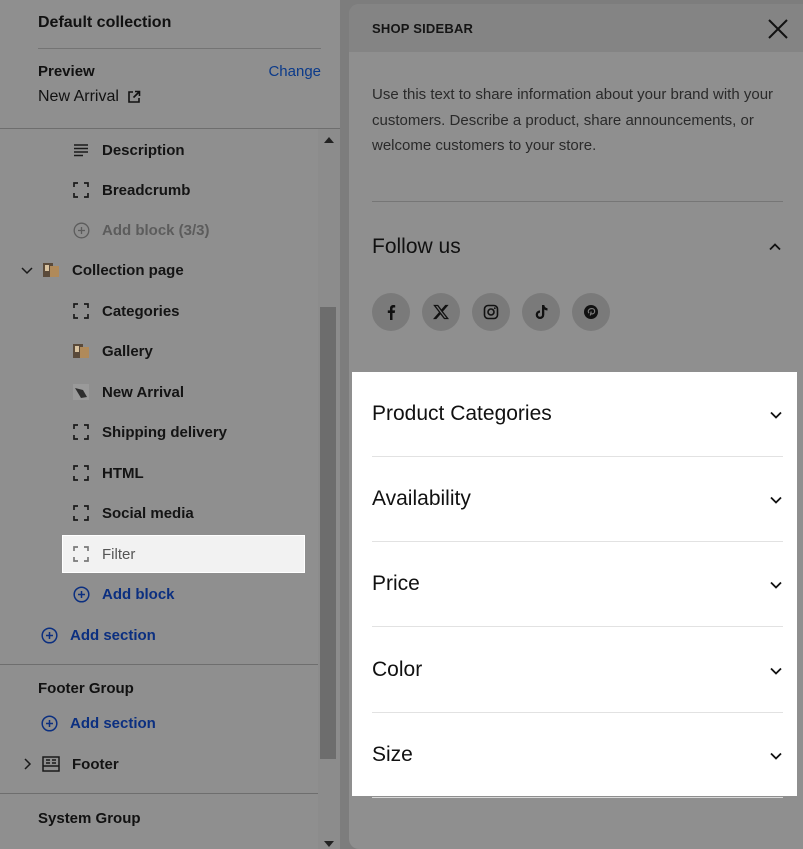 This screenshot has height=849, width=803. I want to click on header-divider, so click(179, 48).